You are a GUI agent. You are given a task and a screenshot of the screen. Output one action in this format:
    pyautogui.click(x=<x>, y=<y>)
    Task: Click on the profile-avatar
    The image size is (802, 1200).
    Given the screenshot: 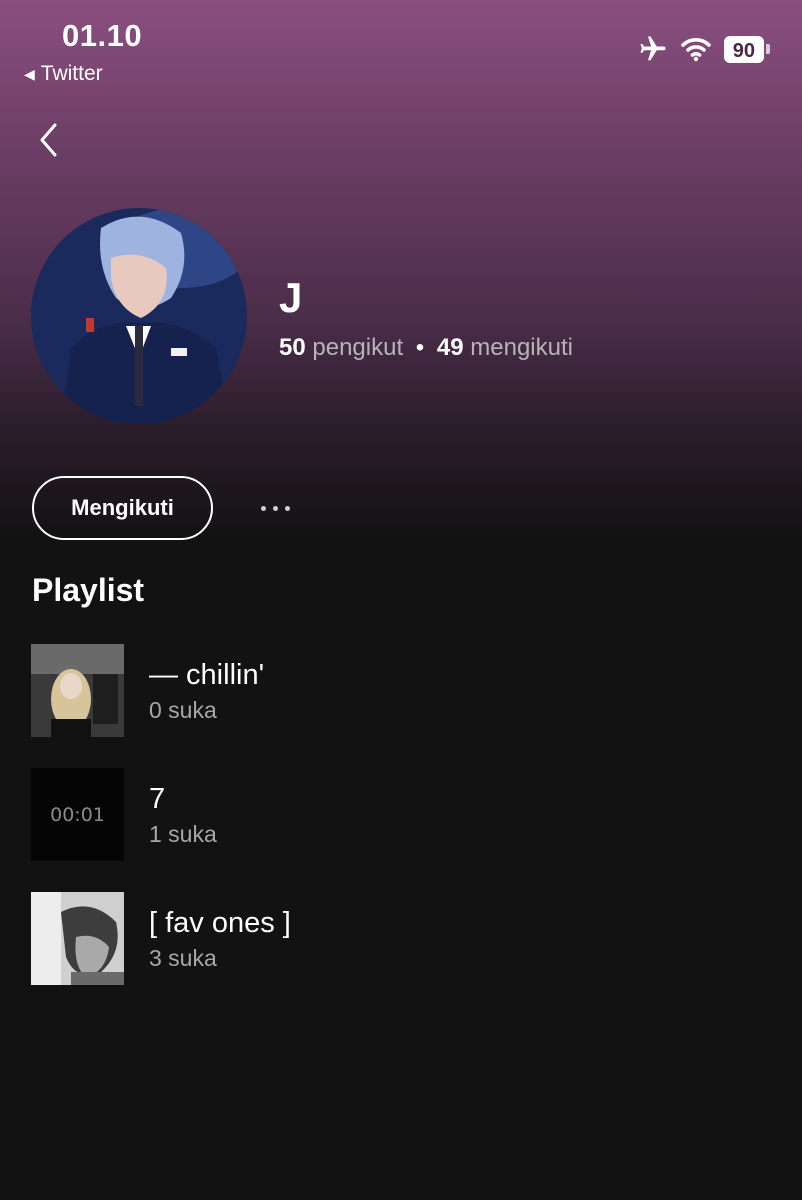 What is the action you would take?
    pyautogui.click(x=139, y=316)
    